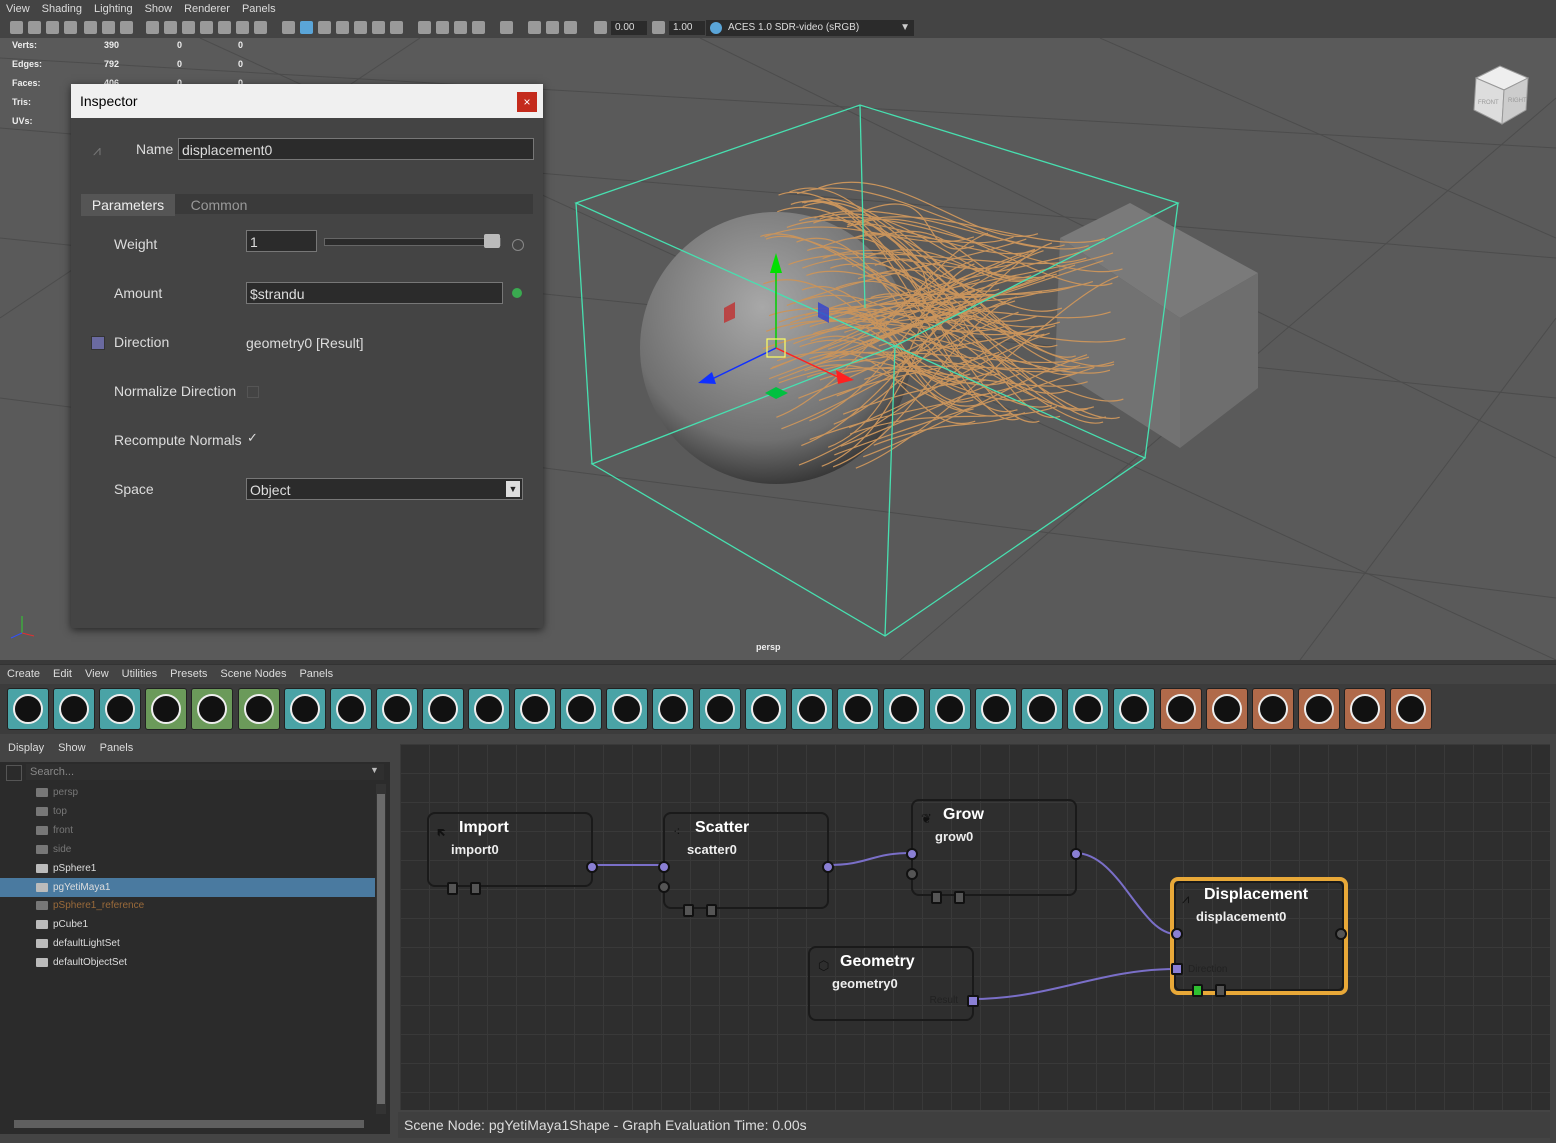  What do you see at coordinates (116, 748) in the screenshot?
I see `menu-panels: Panels` at bounding box center [116, 748].